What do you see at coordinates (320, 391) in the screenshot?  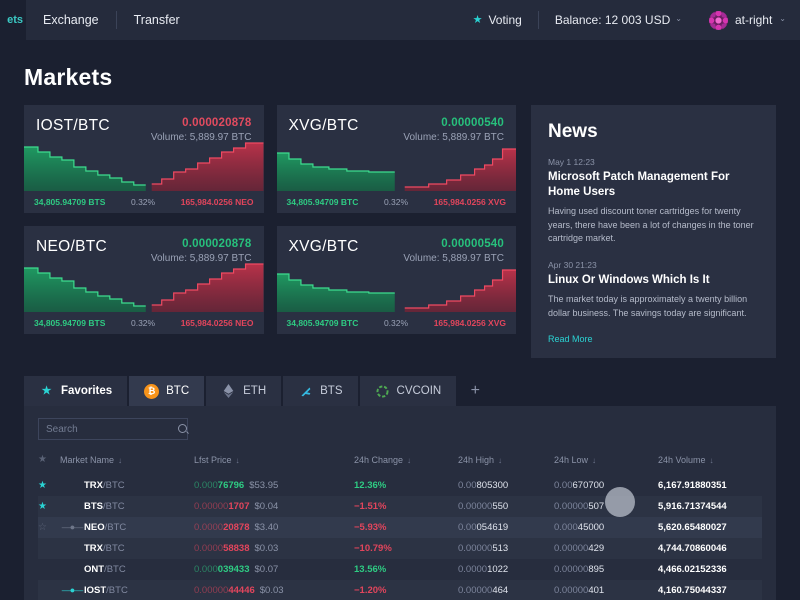 I see `tab-bts: BTS` at bounding box center [320, 391].